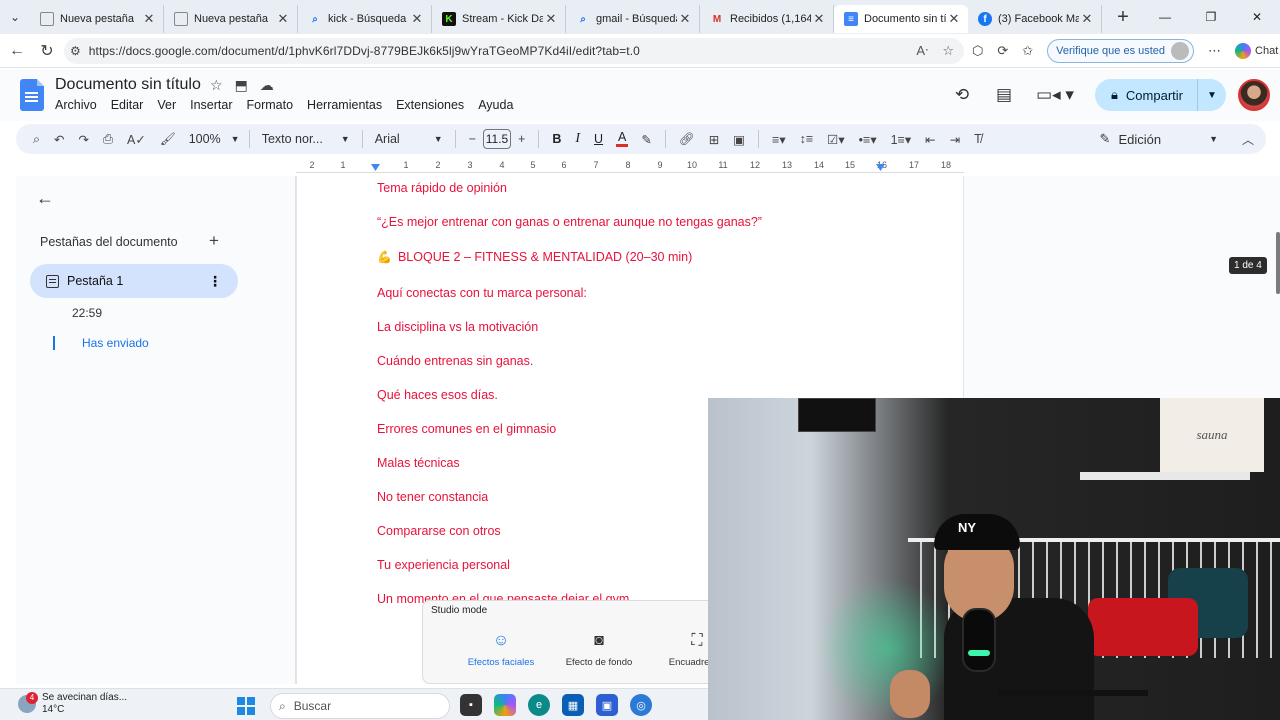 The width and height of the screenshot is (1280, 720). What do you see at coordinates (1121, 51) in the screenshot?
I see `verify-identity-button: Verifique que es usted` at bounding box center [1121, 51].